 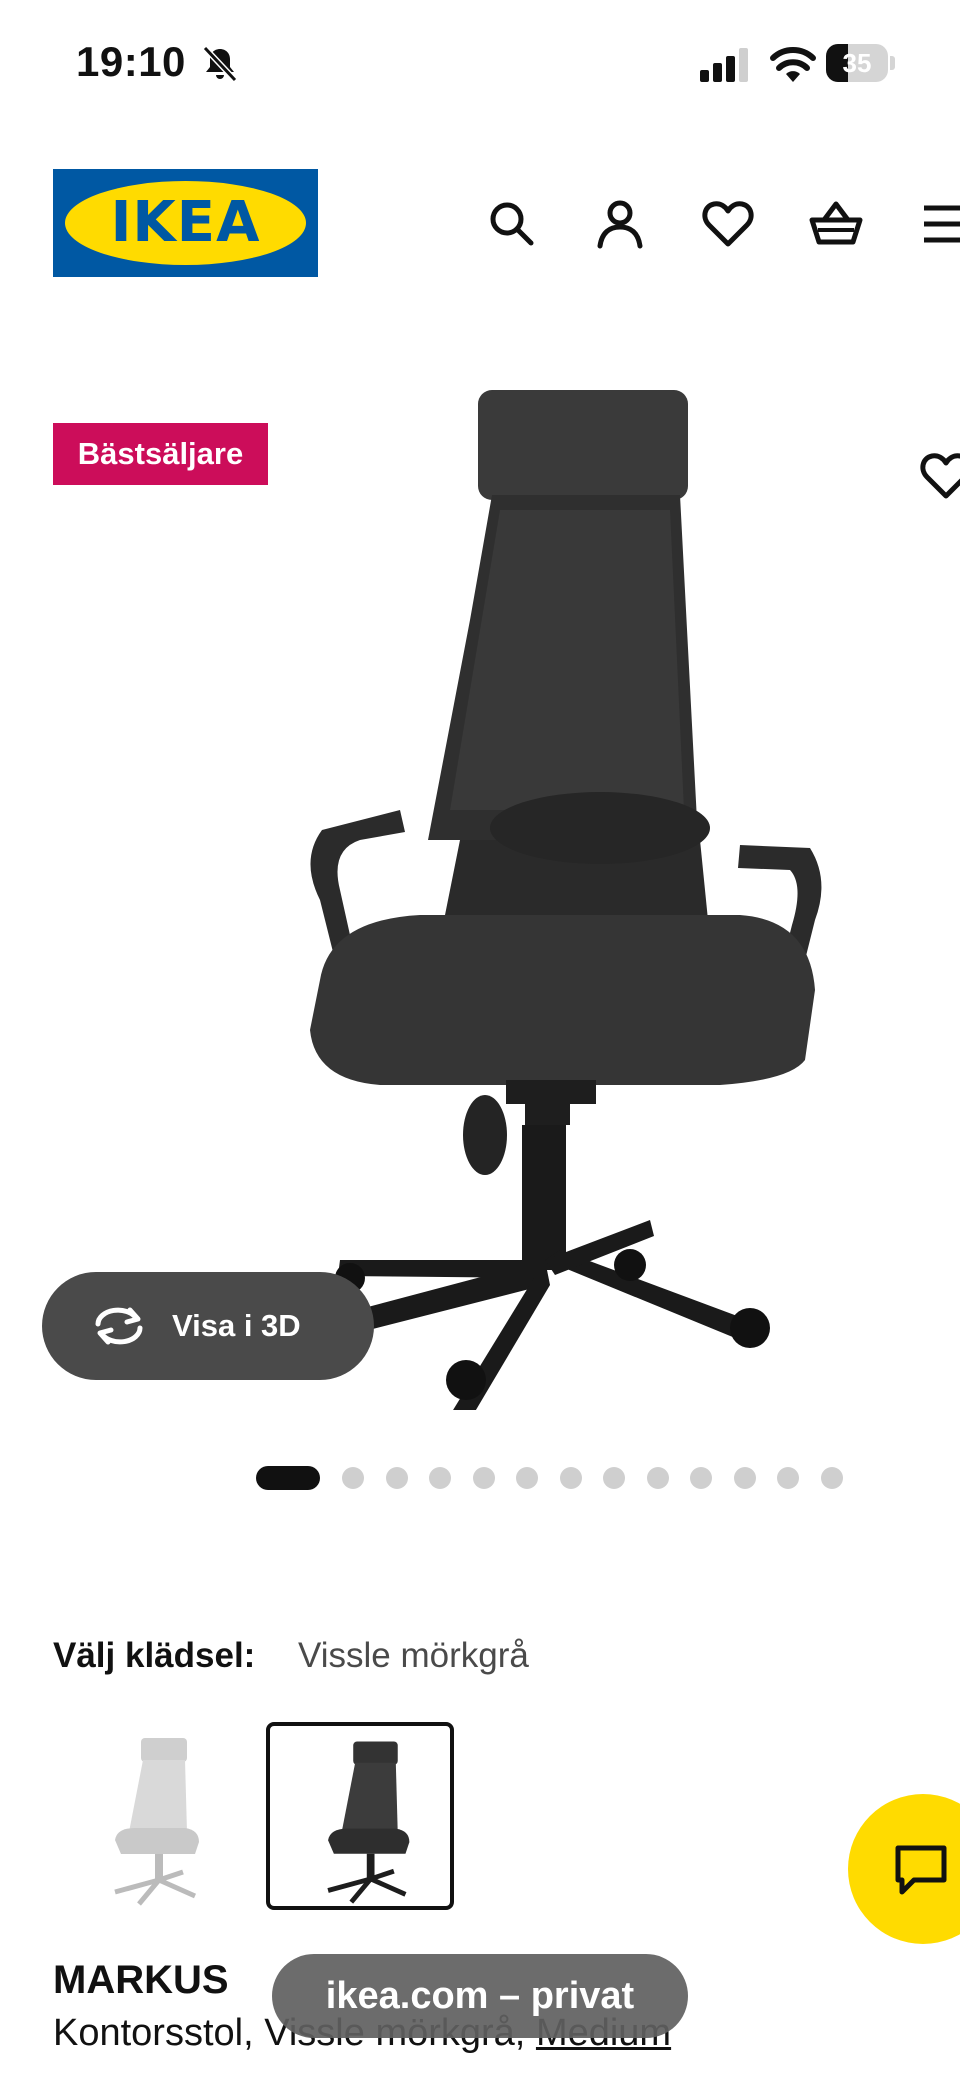 What do you see at coordinates (938, 476) in the screenshot?
I see `add-to-favourites-icon` at bounding box center [938, 476].